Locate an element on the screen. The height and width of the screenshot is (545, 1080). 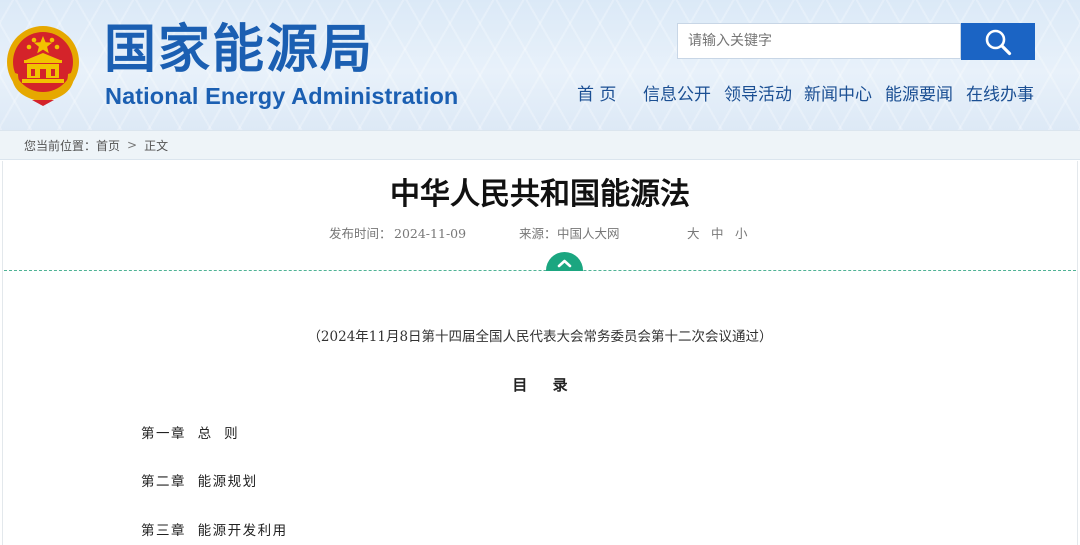
font-size-small: 小 is located at coordinates (741, 234).